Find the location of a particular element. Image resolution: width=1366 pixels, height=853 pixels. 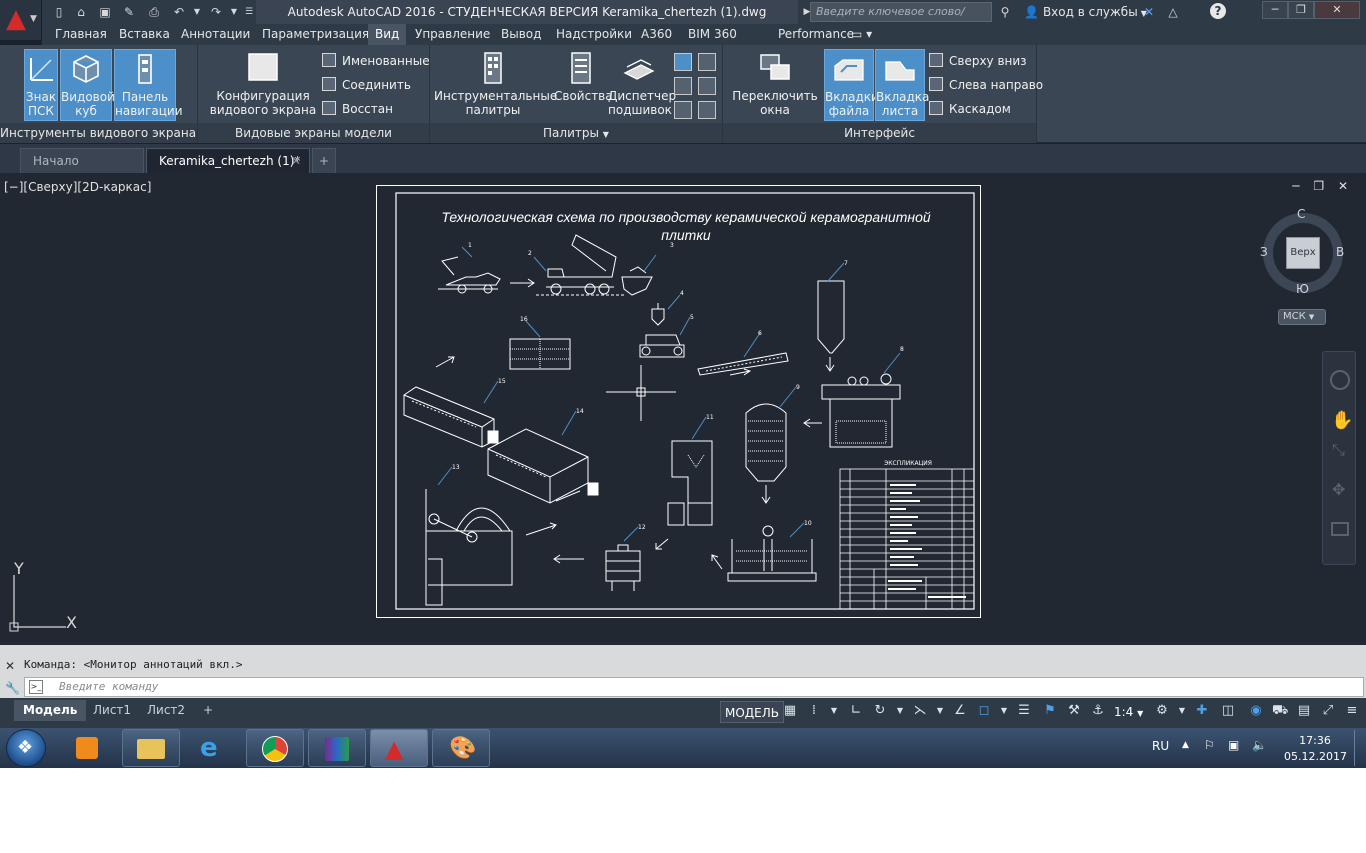

new-file-icon: ▯ is located at coordinates (59, 12).